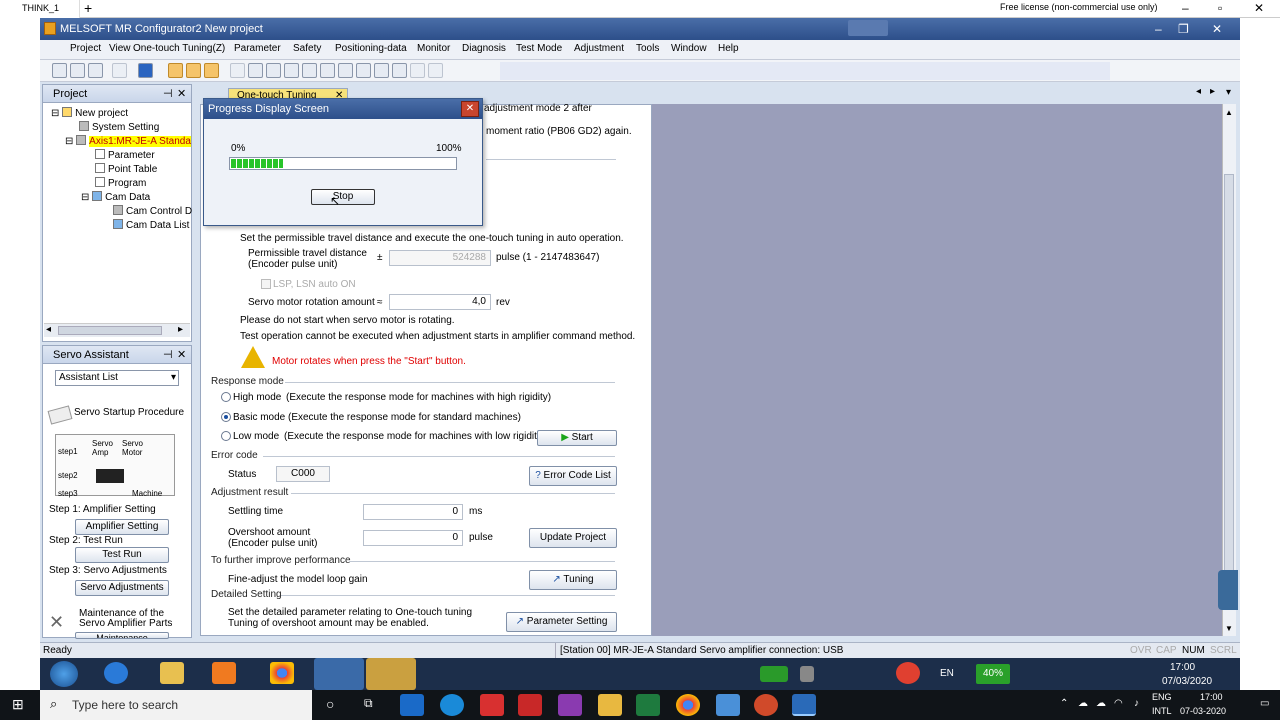 Image resolution: width=1280 pixels, height=720 pixels. I want to click on parameter-setting-button: ↗ Parameter Setting, so click(561, 622).